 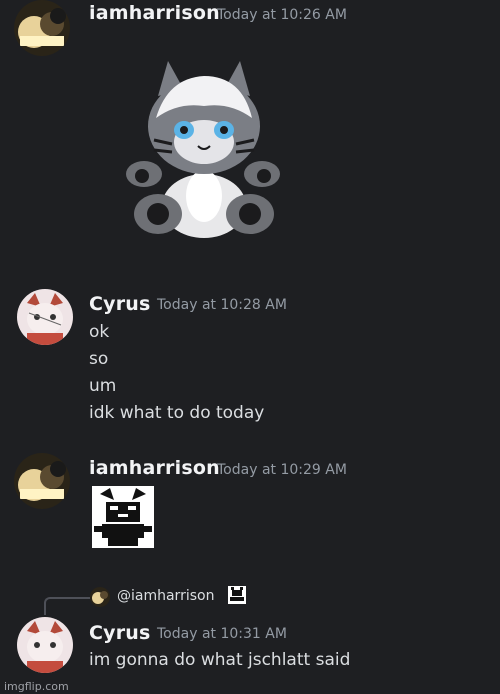 I want to click on message-text: so, so click(x=99, y=359).